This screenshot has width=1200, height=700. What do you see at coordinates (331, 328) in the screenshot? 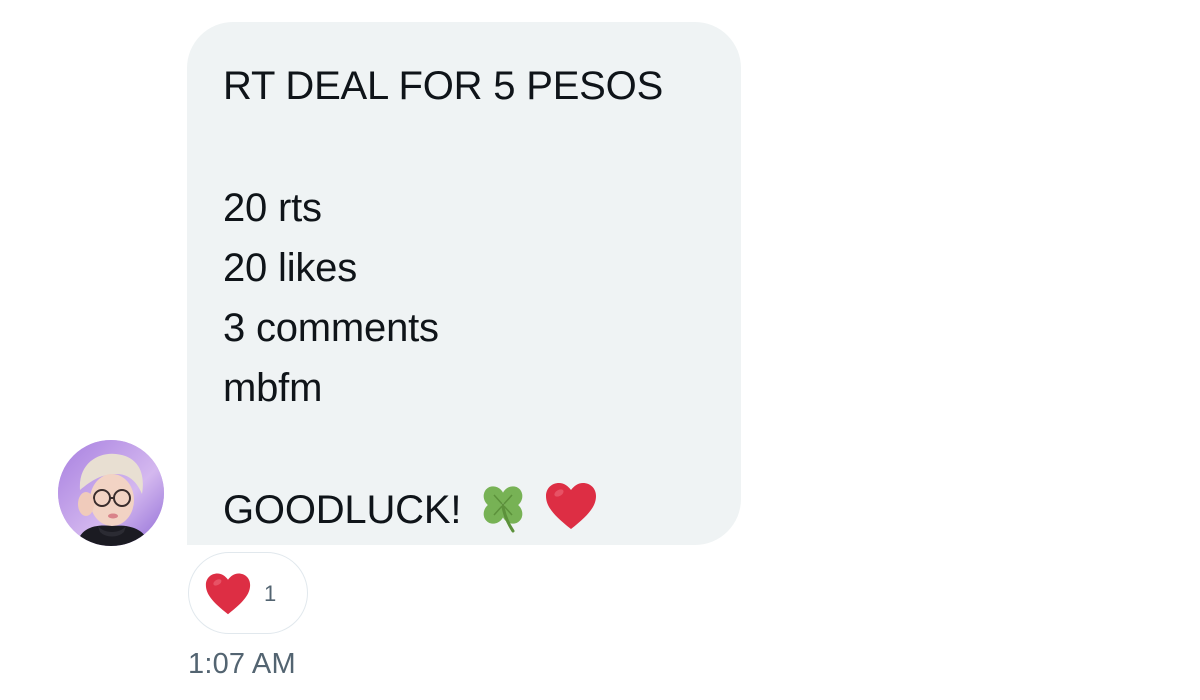
I see `message-line: 3 comments` at bounding box center [331, 328].